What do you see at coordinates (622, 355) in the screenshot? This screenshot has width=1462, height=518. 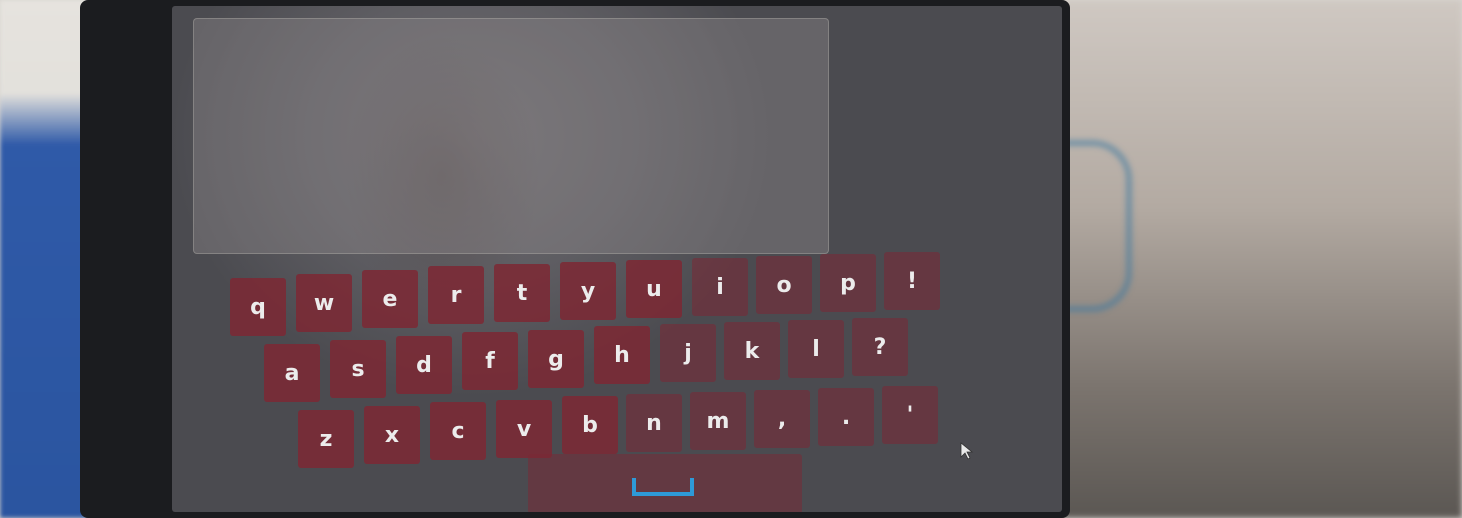 I see `key-h: h` at bounding box center [622, 355].